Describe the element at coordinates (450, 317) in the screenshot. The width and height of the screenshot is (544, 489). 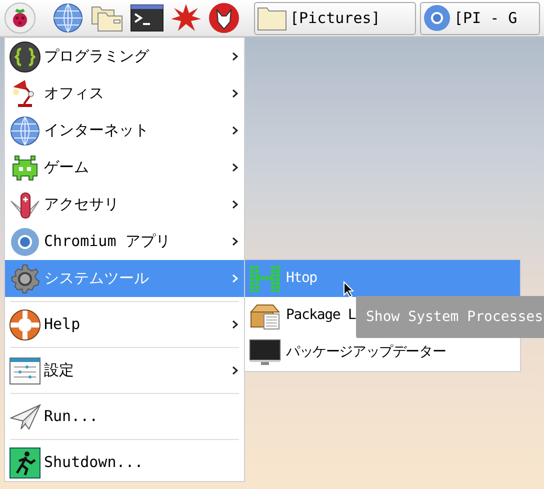
I see `tooltip: Show System Processes` at that location.